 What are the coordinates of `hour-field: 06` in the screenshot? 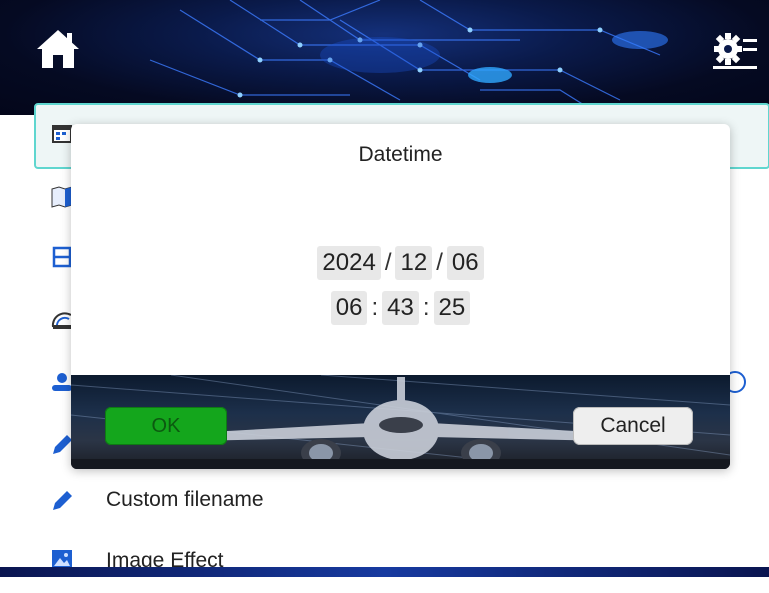 It's located at (349, 308).